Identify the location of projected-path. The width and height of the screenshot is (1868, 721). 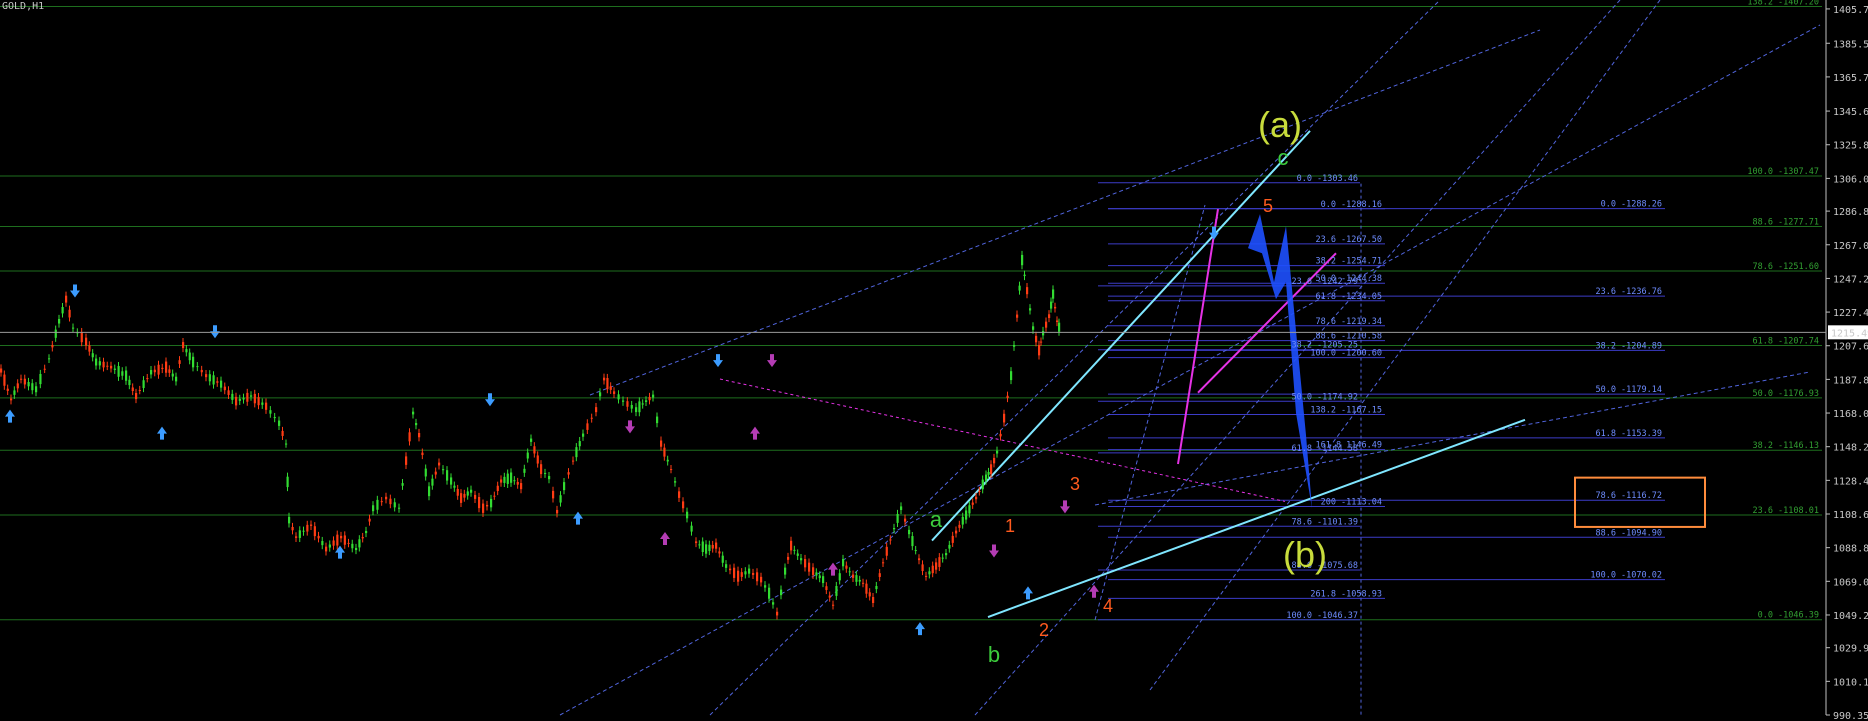
(1280, 361).